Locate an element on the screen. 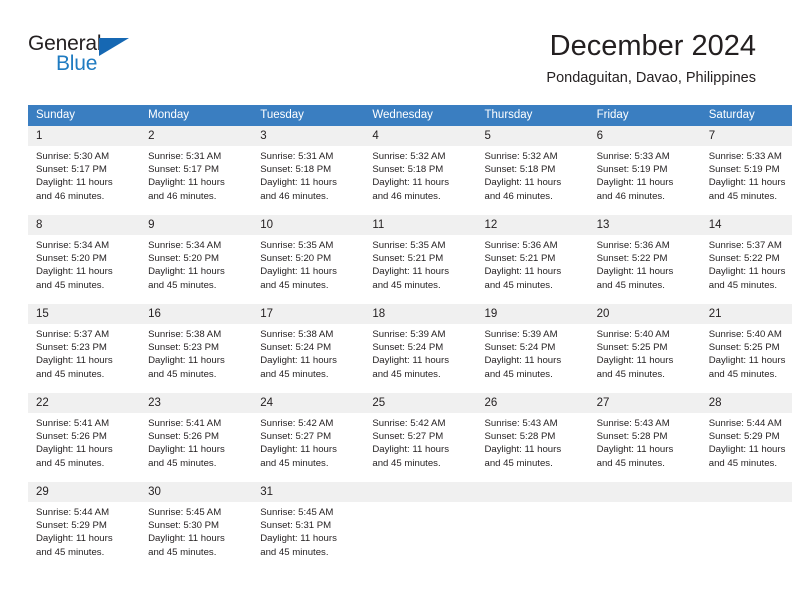 The height and width of the screenshot is (612, 792). sunrise-text: Sunrise: 5:38 AM is located at coordinates (297, 334).